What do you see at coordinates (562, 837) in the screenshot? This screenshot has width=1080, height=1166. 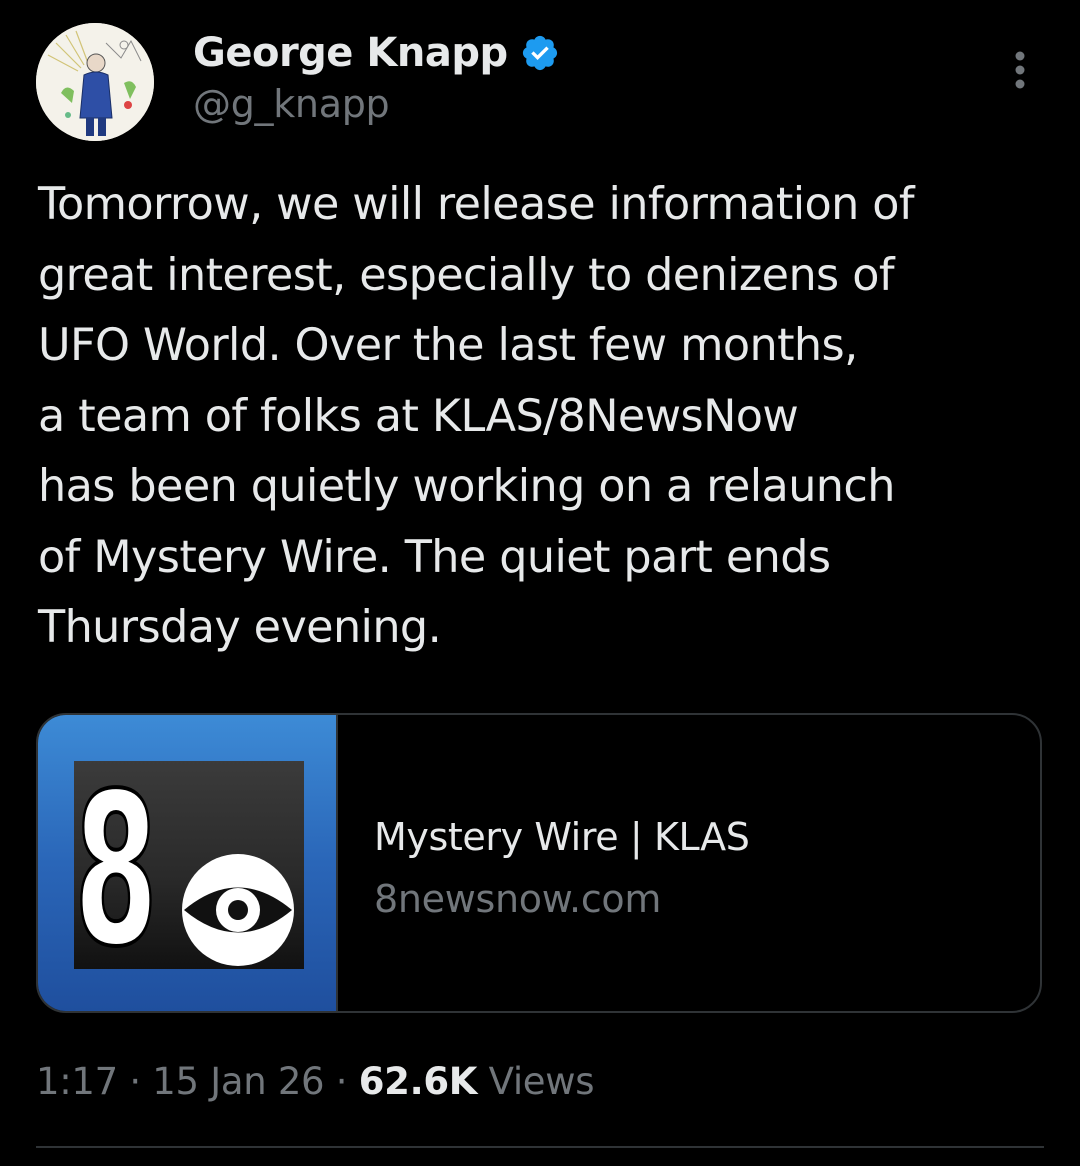 I see `card-title: Mystery Wire | KLAS` at bounding box center [562, 837].